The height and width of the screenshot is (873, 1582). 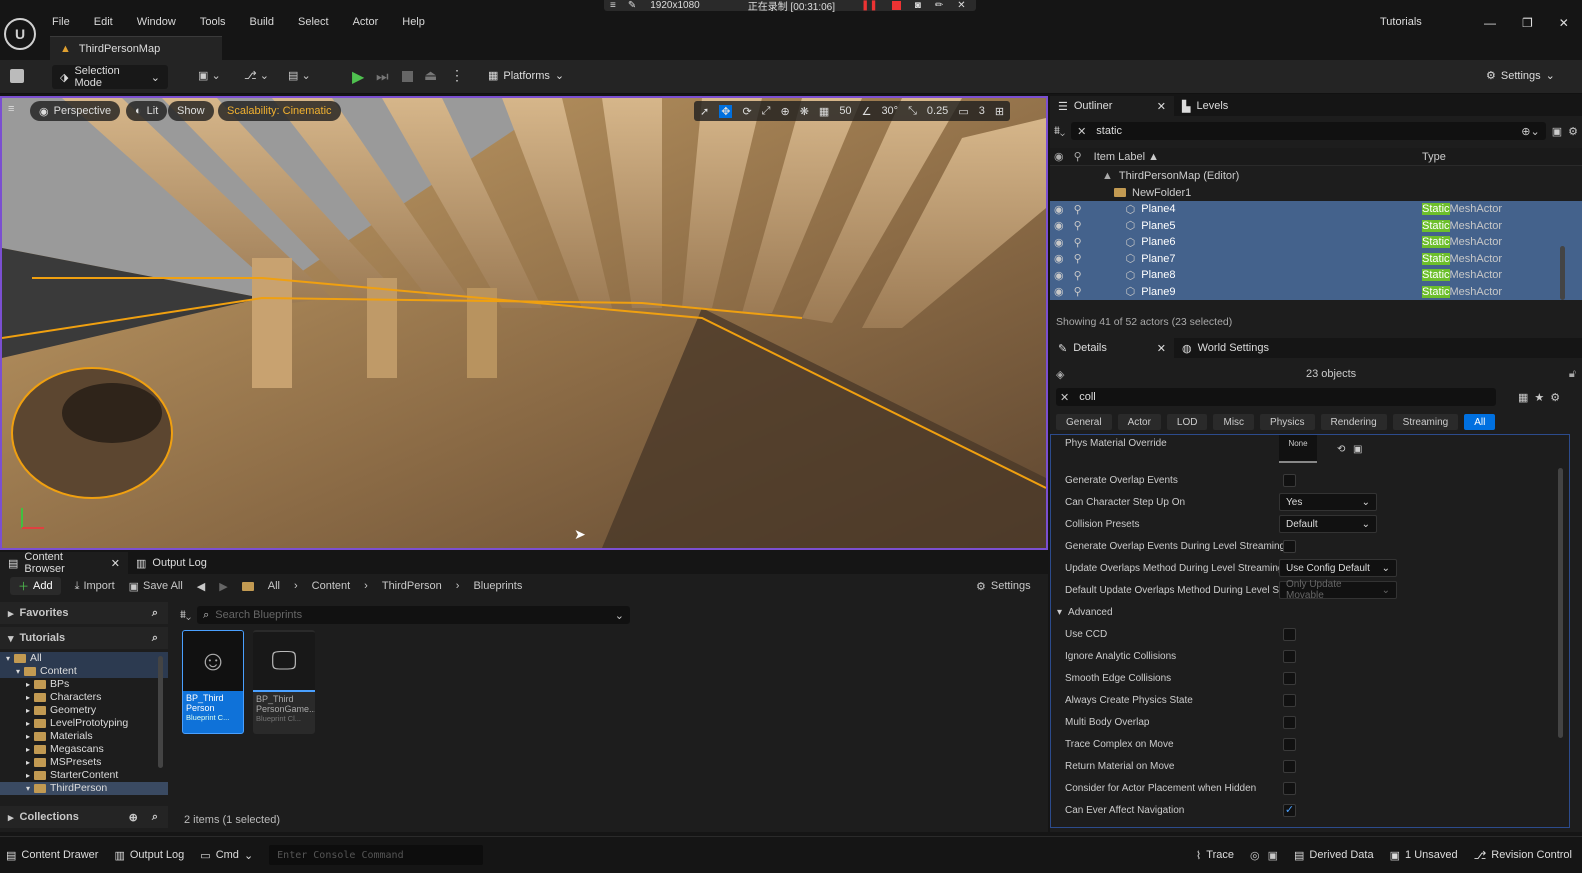 I want to click on forward-icon: ▶, so click(x=223, y=586).